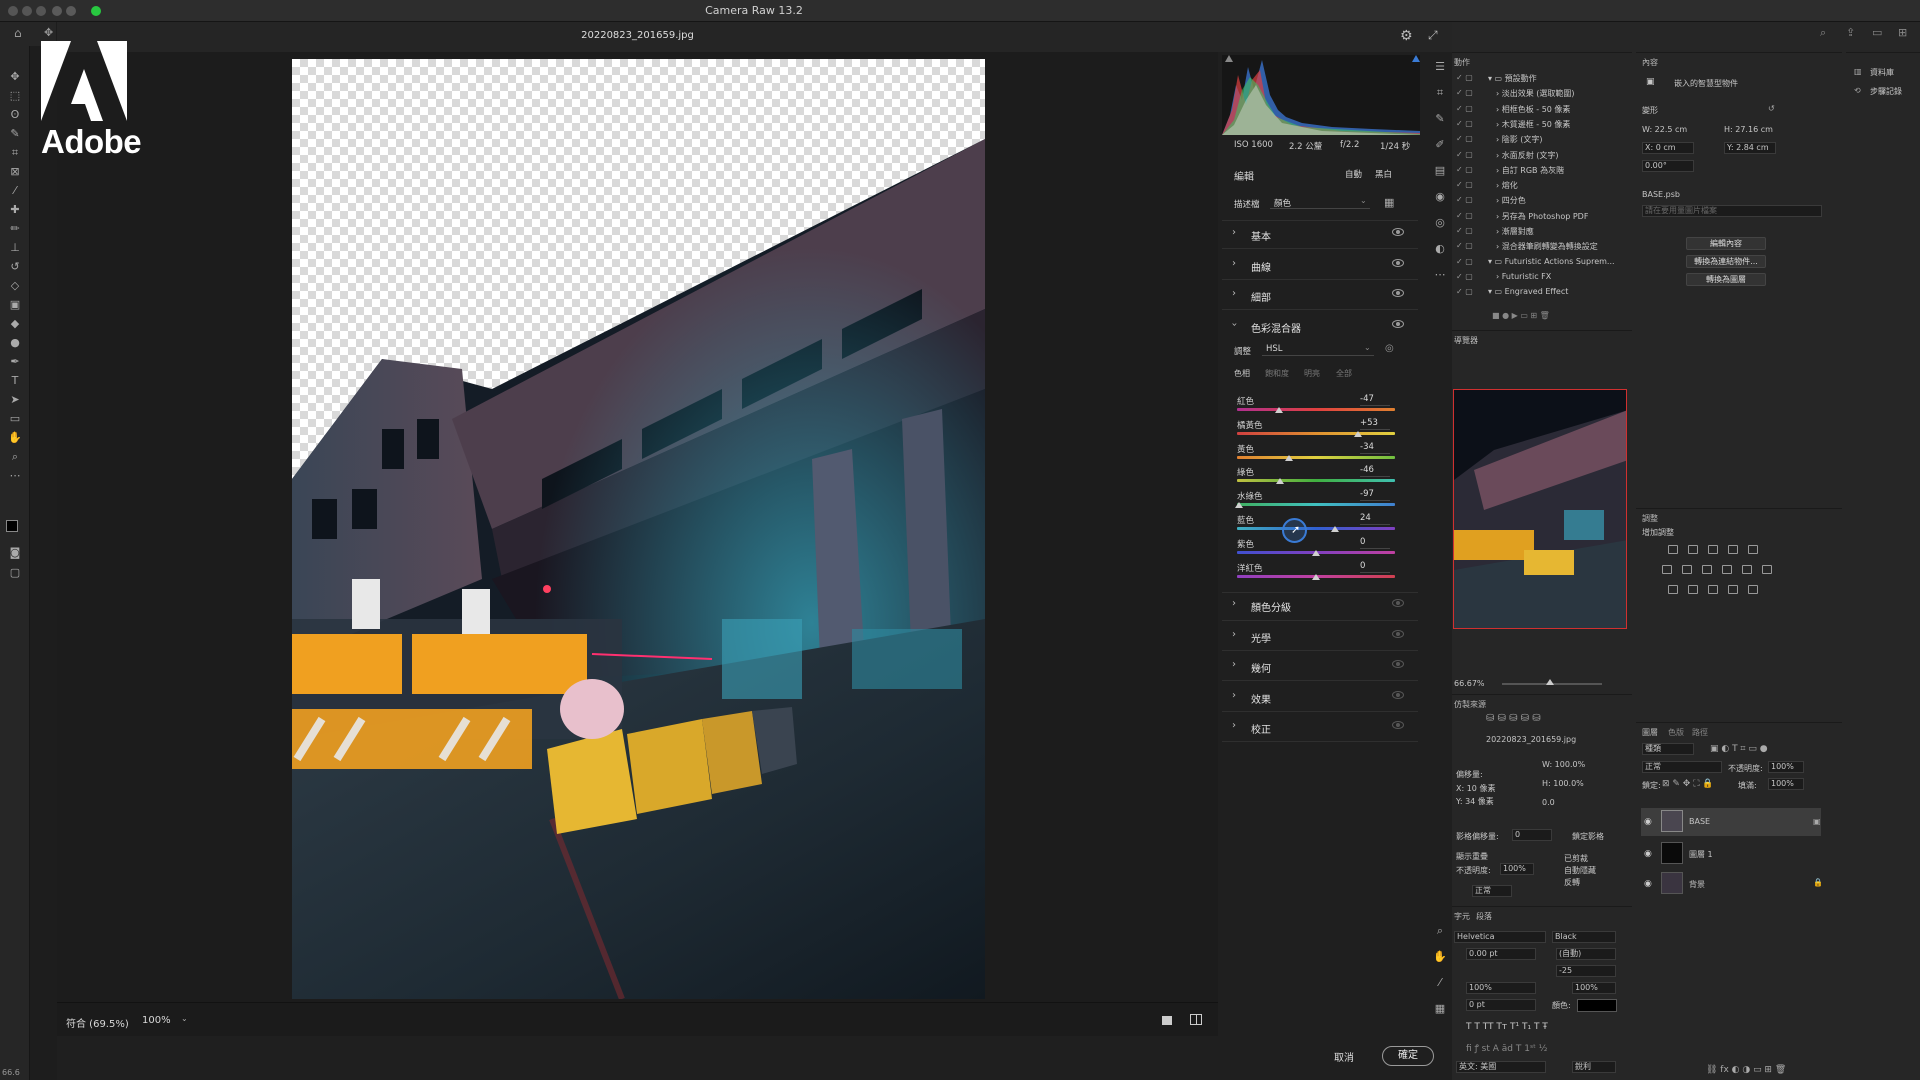  What do you see at coordinates (1732, 211) in the screenshot?
I see `smart-object-field: 請在要用量圖片檔案` at bounding box center [1732, 211].